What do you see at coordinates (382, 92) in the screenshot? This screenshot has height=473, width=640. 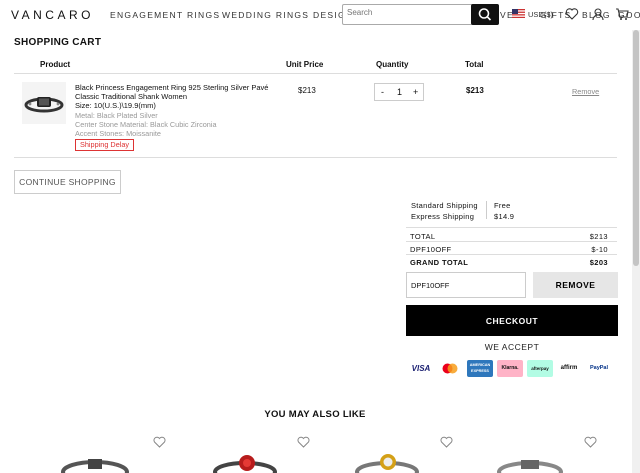 I see `quantity-decrease-button: -` at bounding box center [382, 92].